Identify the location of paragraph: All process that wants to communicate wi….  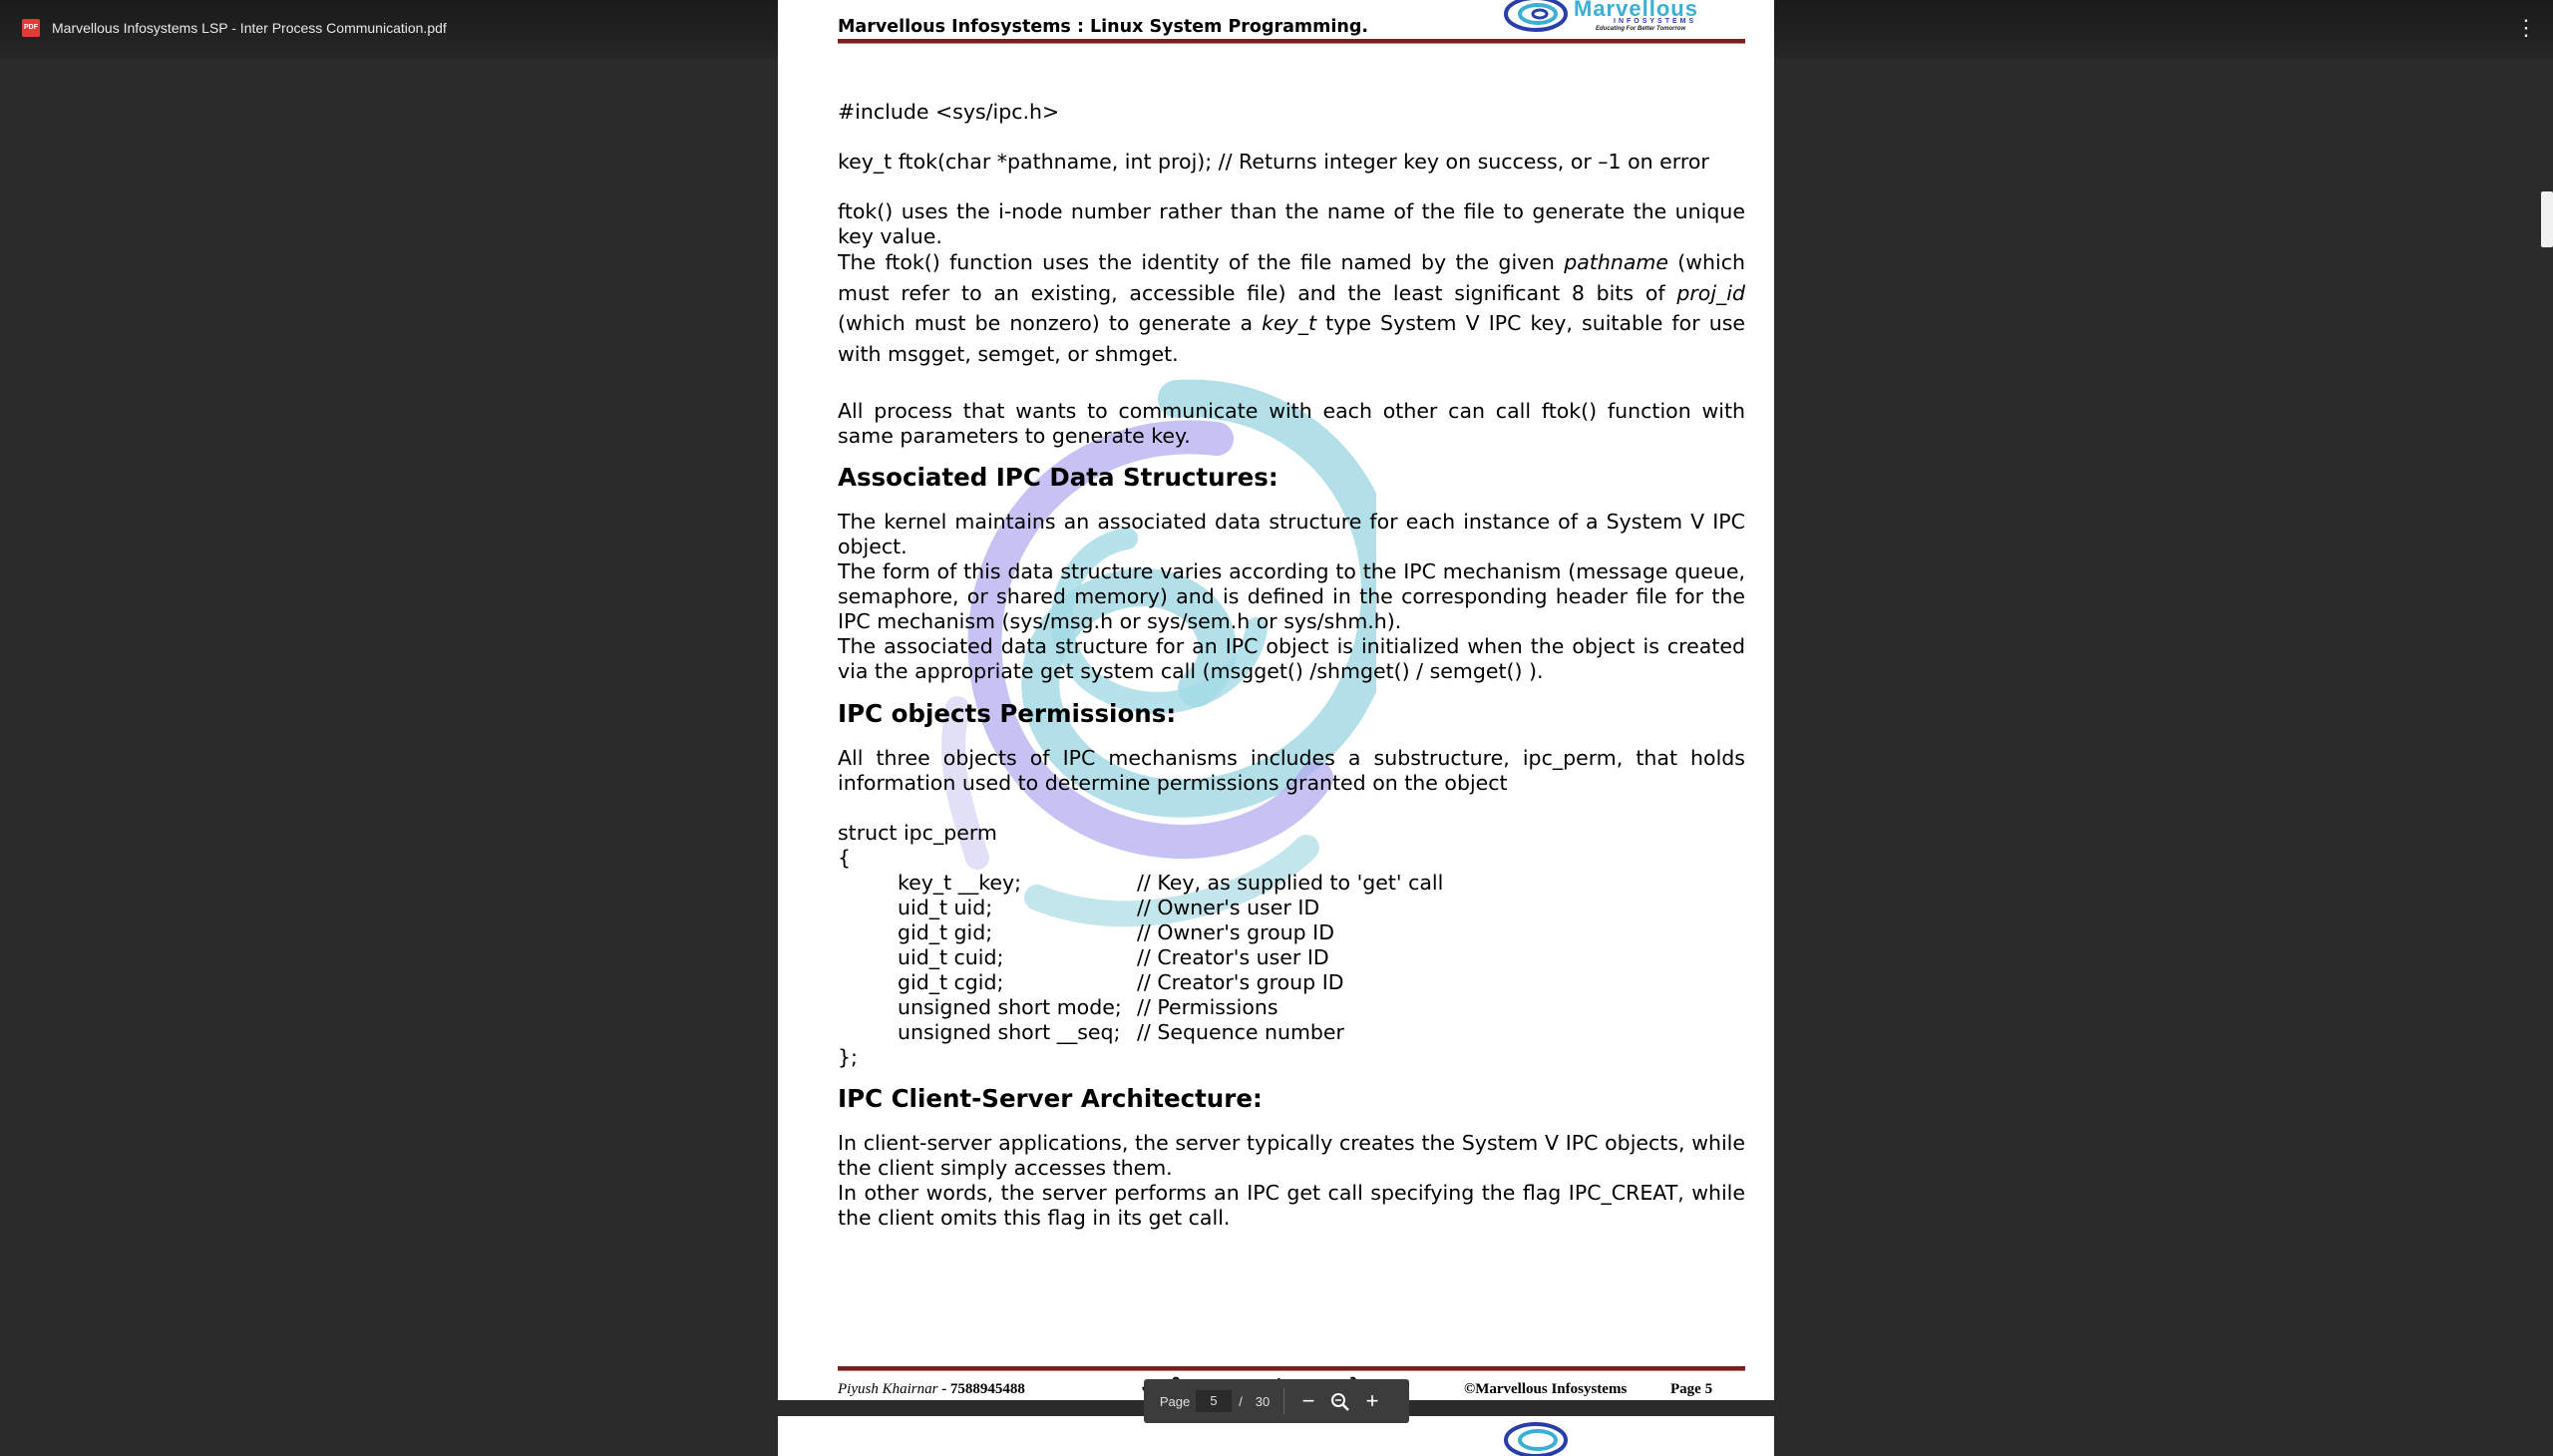
(1292, 423).